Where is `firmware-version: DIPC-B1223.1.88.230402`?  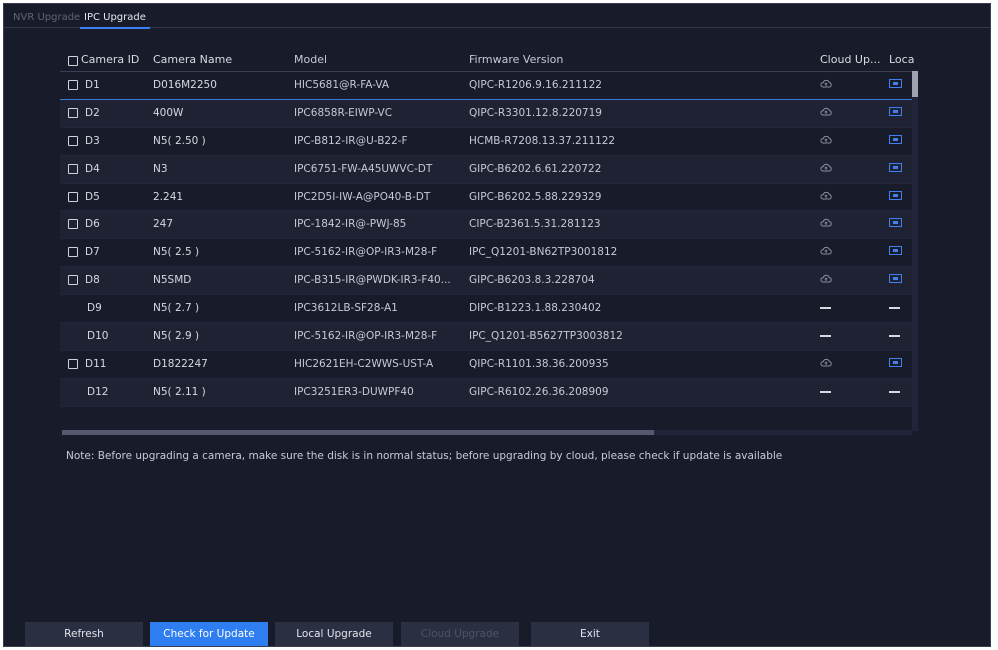 firmware-version: DIPC-B1223.1.88.230402 is located at coordinates (535, 308).